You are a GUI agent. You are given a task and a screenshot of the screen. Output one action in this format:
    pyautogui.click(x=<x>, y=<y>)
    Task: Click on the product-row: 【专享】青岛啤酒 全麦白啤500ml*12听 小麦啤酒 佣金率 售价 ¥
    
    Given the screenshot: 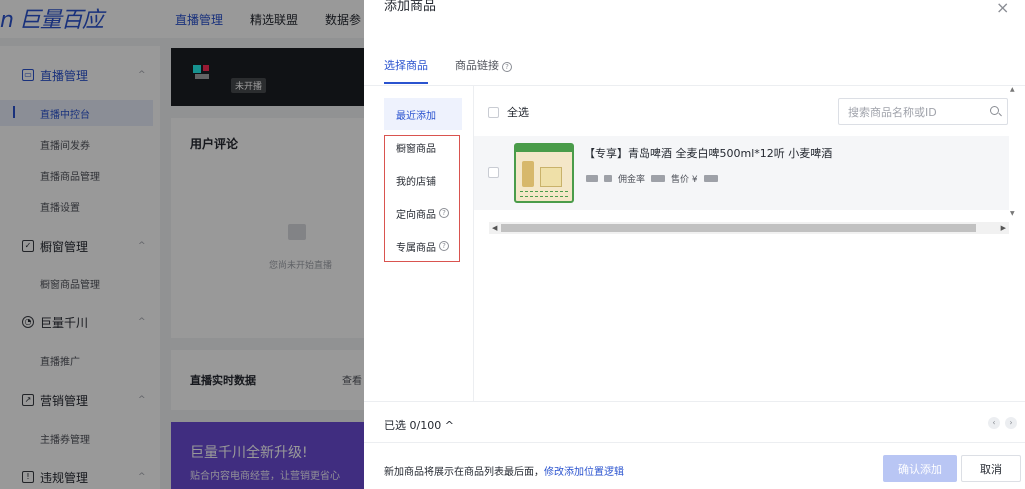 What is the action you would take?
    pyautogui.click(x=741, y=173)
    